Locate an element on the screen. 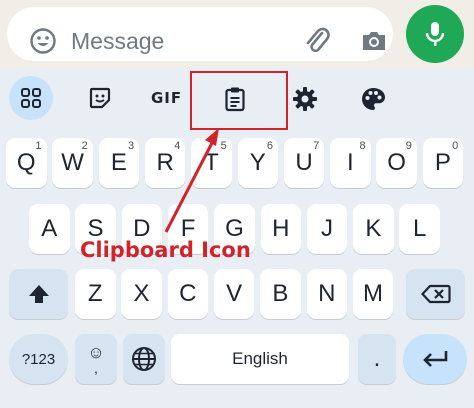  shift-arrow-icon is located at coordinates (38, 294).